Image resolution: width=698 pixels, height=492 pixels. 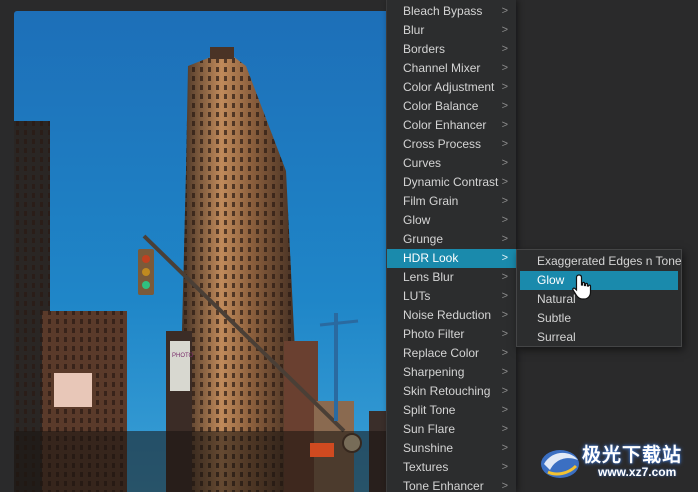 I want to click on menu-item-label: Sharpening, so click(x=434, y=372).